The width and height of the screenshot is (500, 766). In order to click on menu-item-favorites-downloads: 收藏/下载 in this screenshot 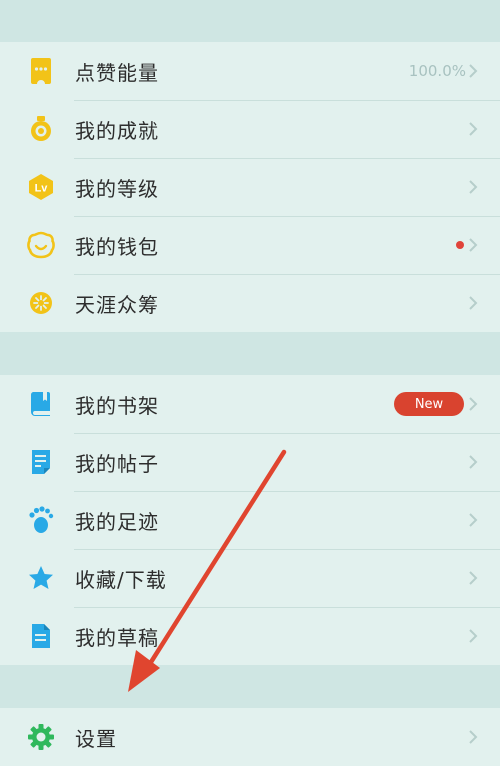, I will do `click(250, 578)`.